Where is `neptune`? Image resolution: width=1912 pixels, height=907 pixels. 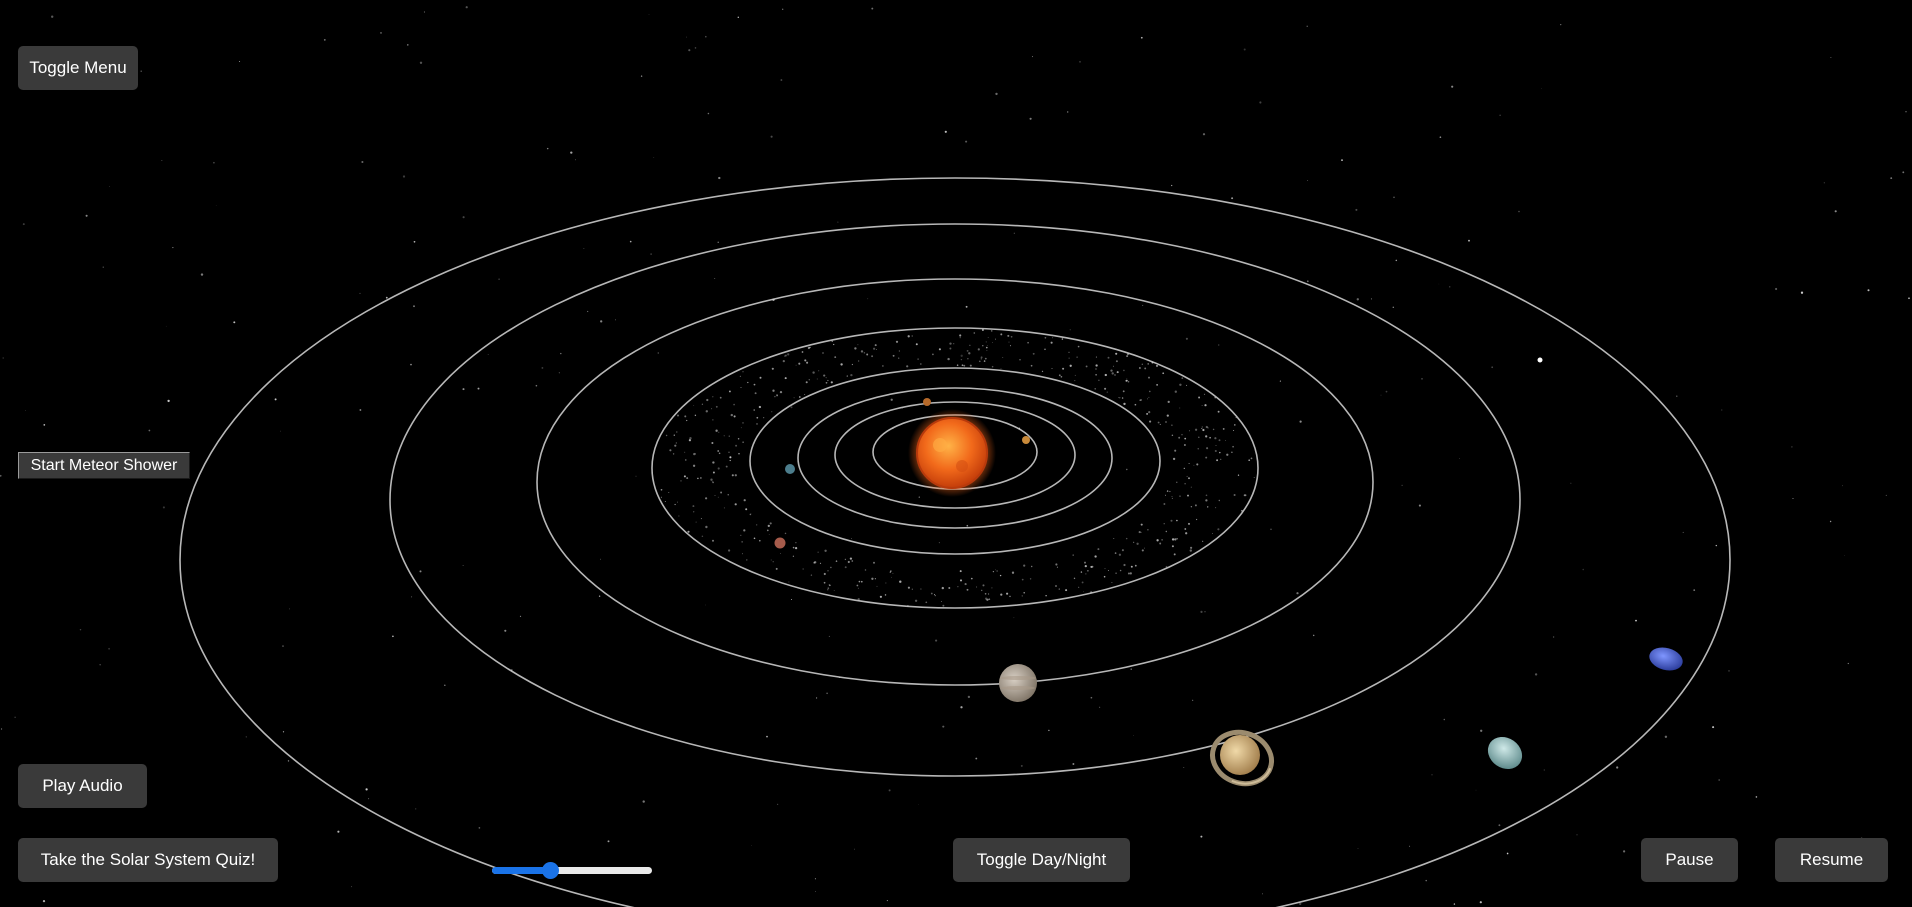
neptune is located at coordinates (1666, 659).